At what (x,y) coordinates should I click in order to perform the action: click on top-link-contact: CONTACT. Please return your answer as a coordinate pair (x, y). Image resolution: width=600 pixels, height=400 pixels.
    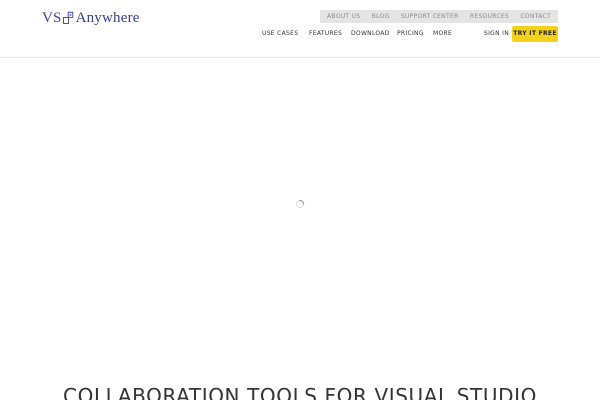
    Looking at the image, I should click on (535, 16).